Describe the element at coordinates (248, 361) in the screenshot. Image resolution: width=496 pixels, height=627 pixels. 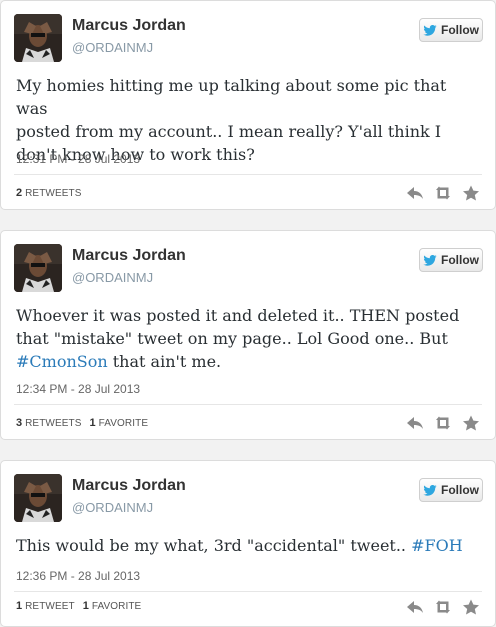
I see `tweet-text-line: #CmonSon that ain't me.` at that location.